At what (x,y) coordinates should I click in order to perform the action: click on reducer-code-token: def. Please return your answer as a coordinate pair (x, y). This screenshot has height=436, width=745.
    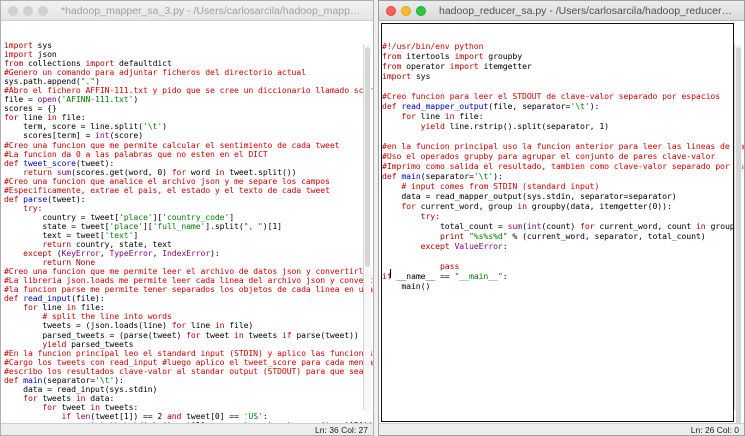
    Looking at the image, I should click on (392, 106).